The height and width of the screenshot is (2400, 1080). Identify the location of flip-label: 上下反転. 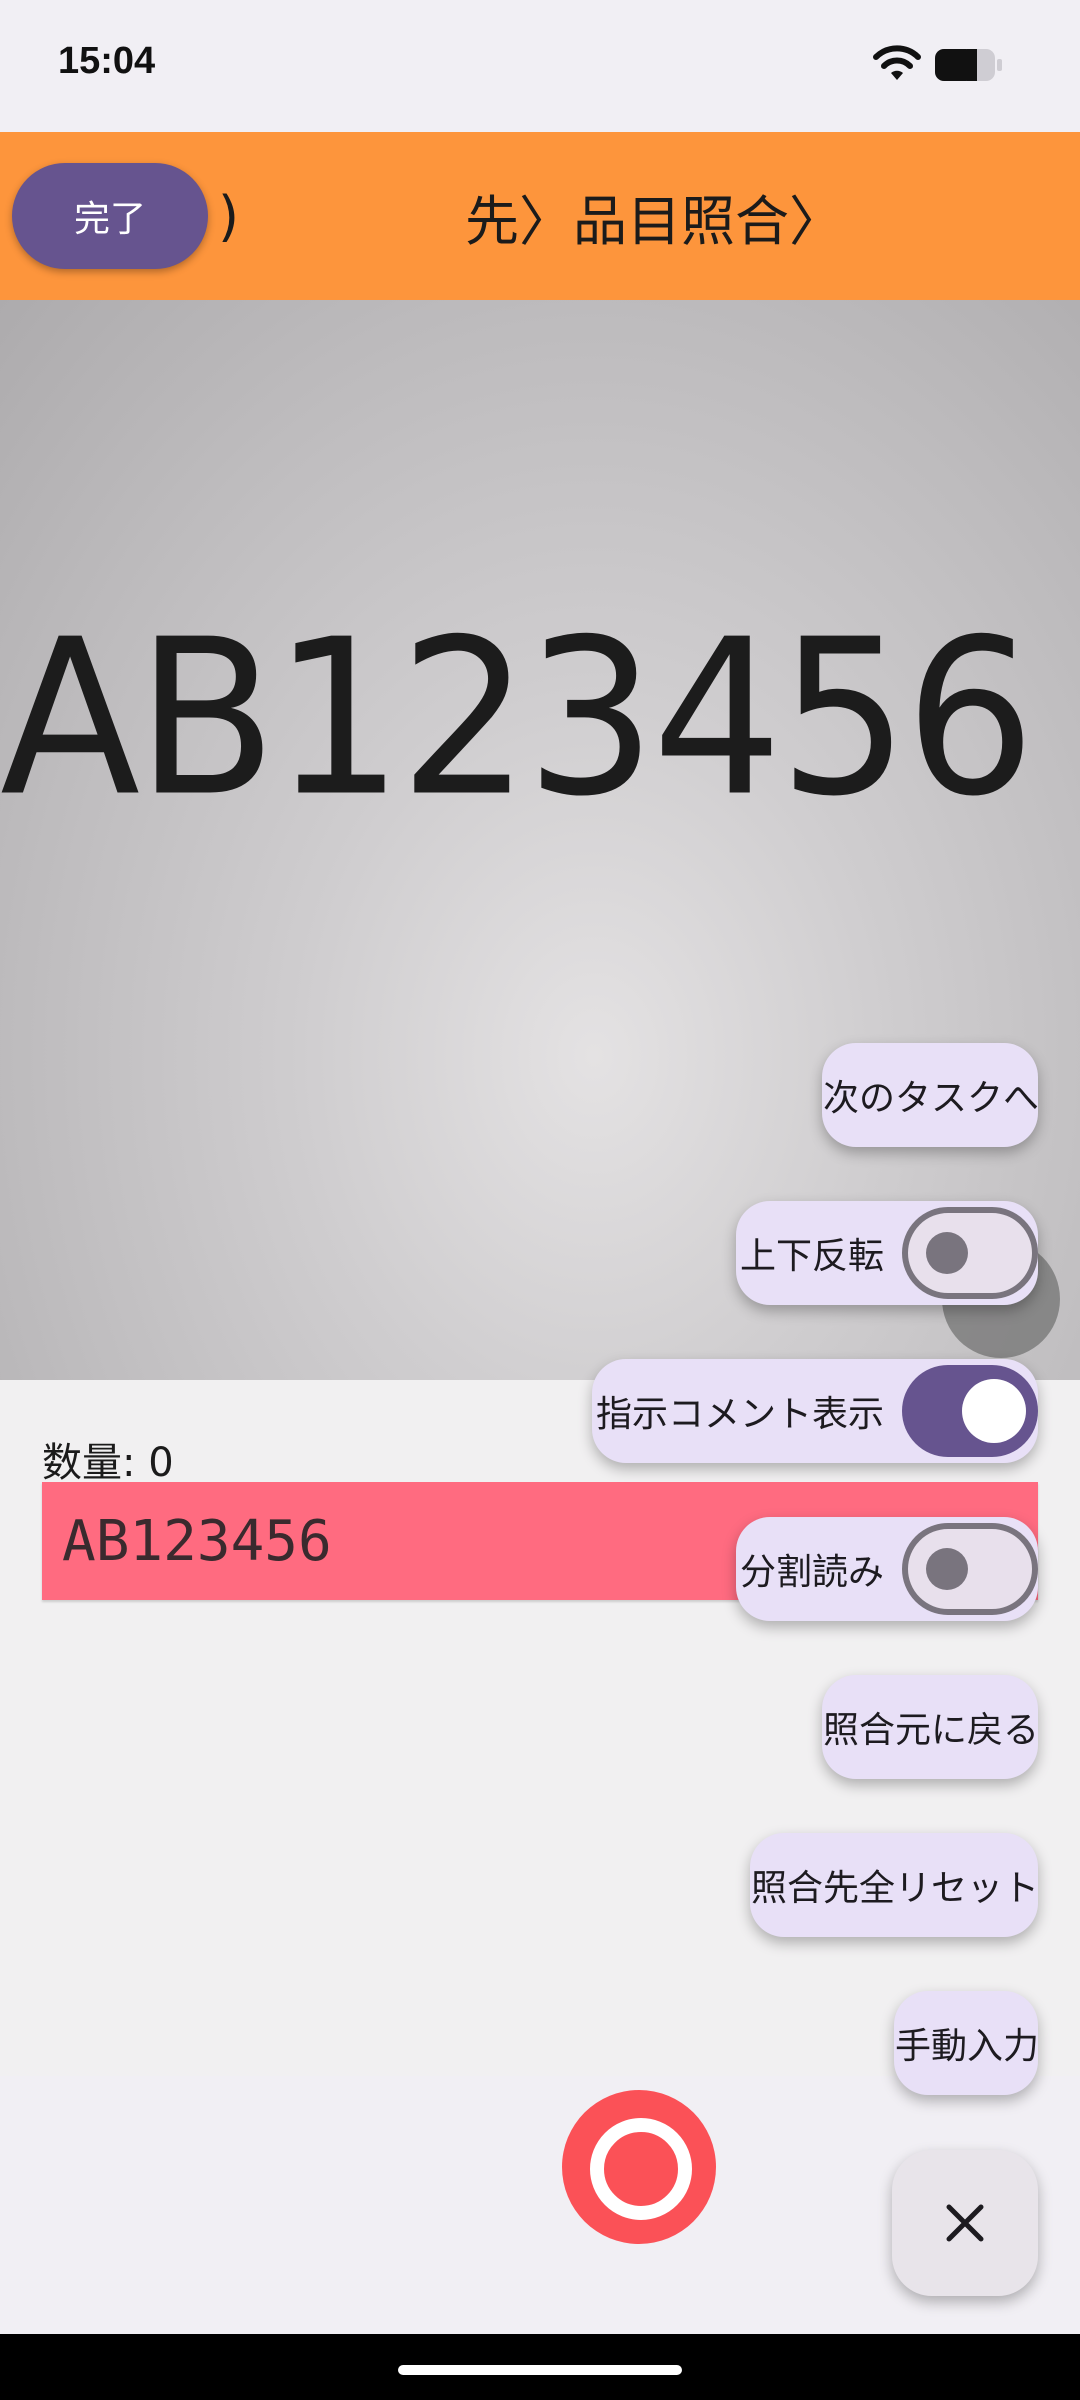
(812, 1256).